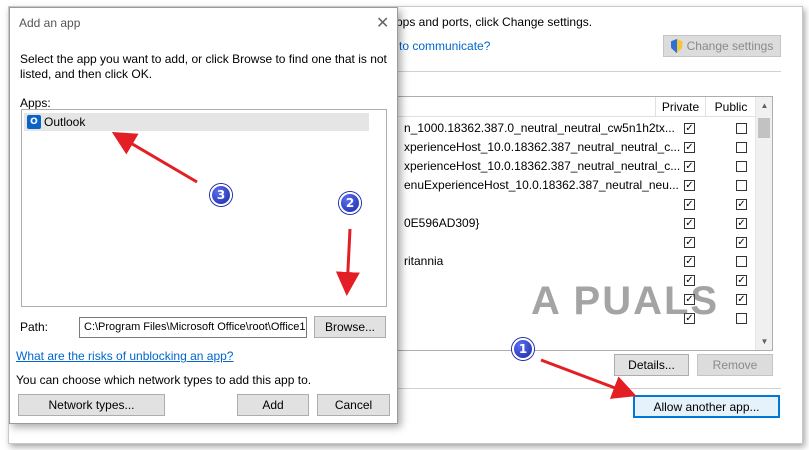 This screenshot has width=809, height=450. What do you see at coordinates (577, 261) in the screenshot?
I see `table-row: ritannia ✓` at bounding box center [577, 261].